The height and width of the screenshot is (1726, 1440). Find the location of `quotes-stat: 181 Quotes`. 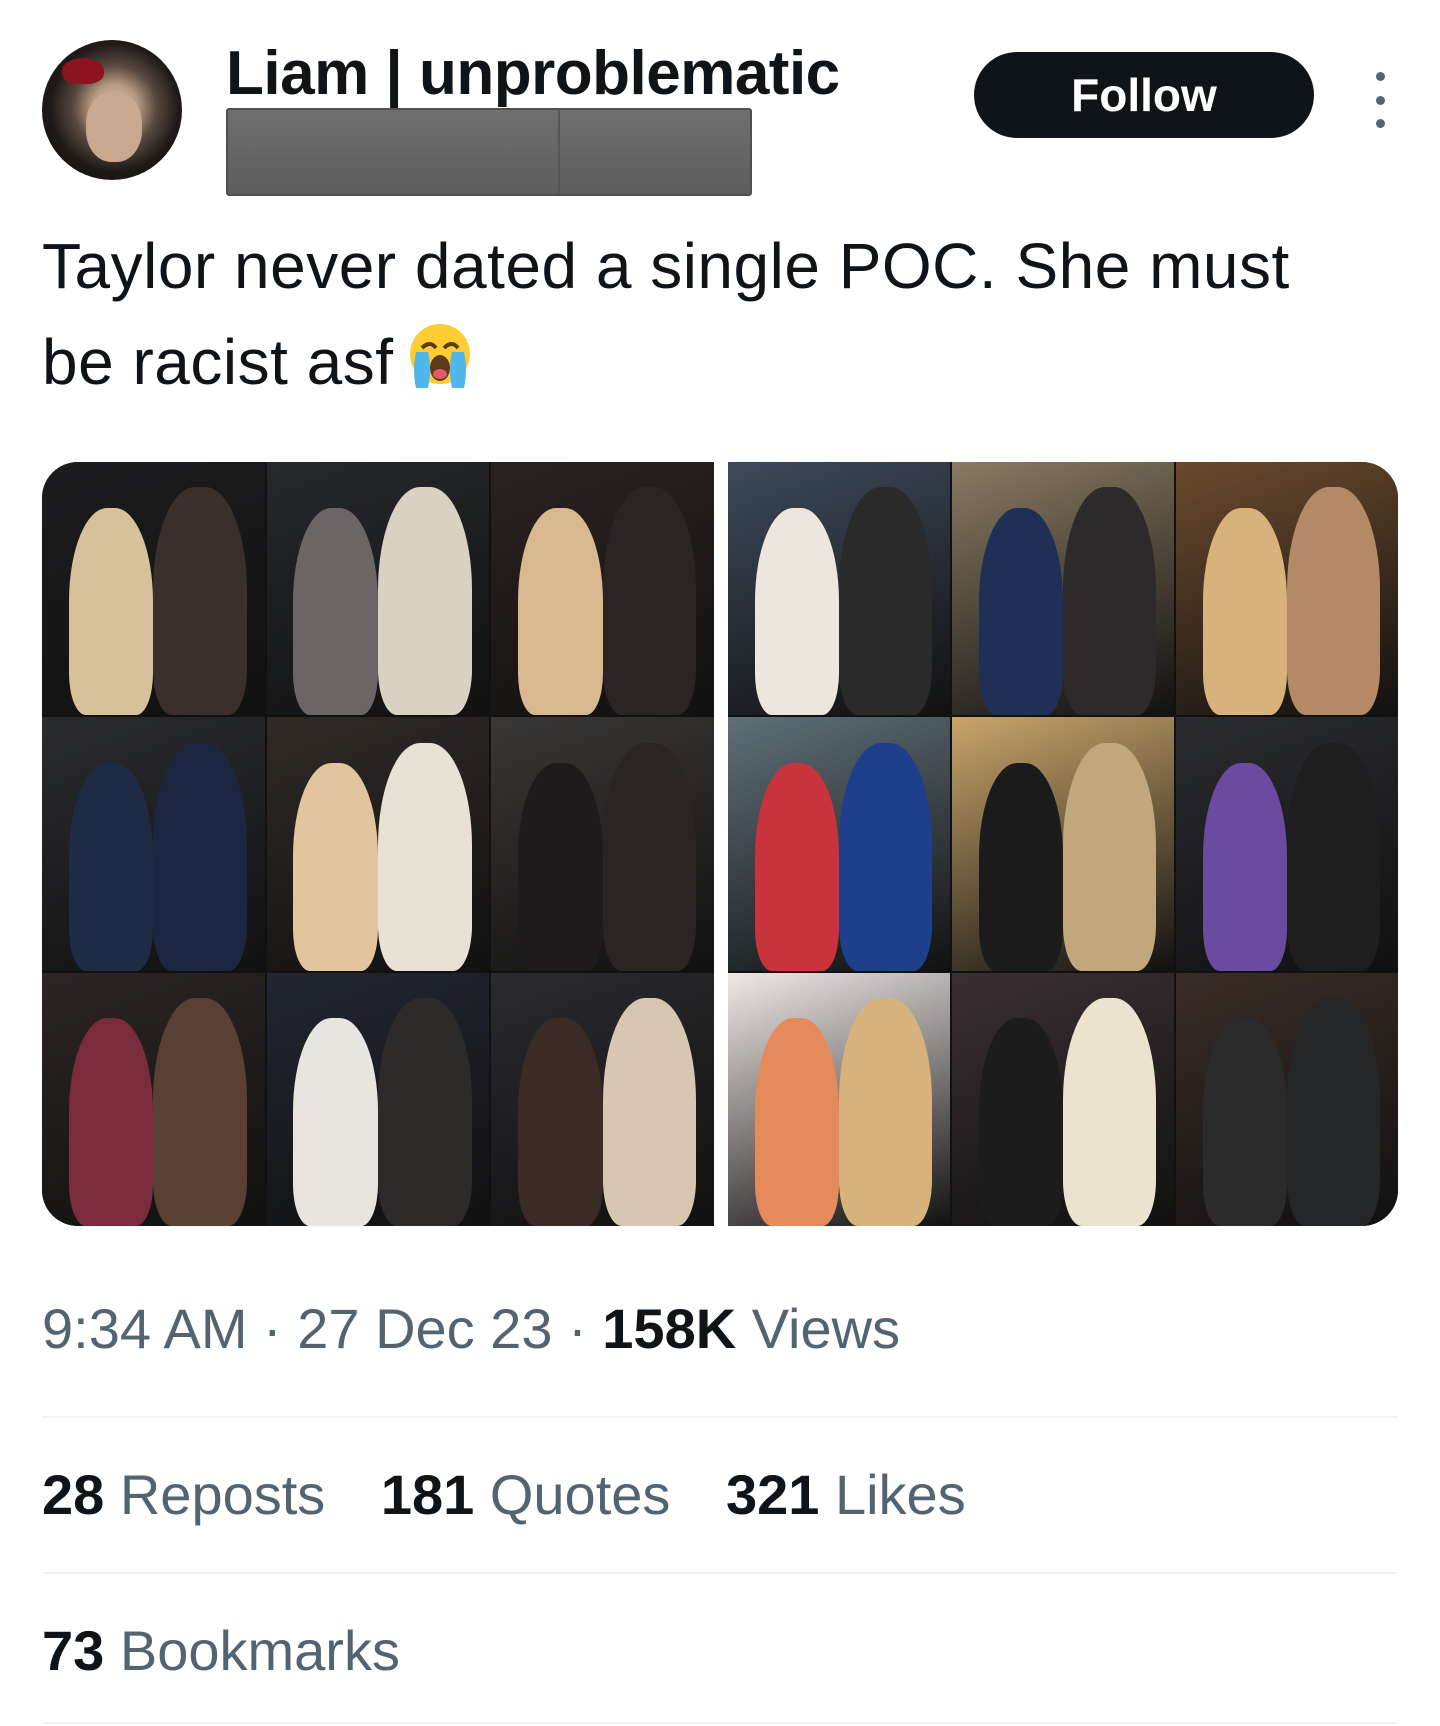

quotes-stat: 181 Quotes is located at coordinates (526, 1494).